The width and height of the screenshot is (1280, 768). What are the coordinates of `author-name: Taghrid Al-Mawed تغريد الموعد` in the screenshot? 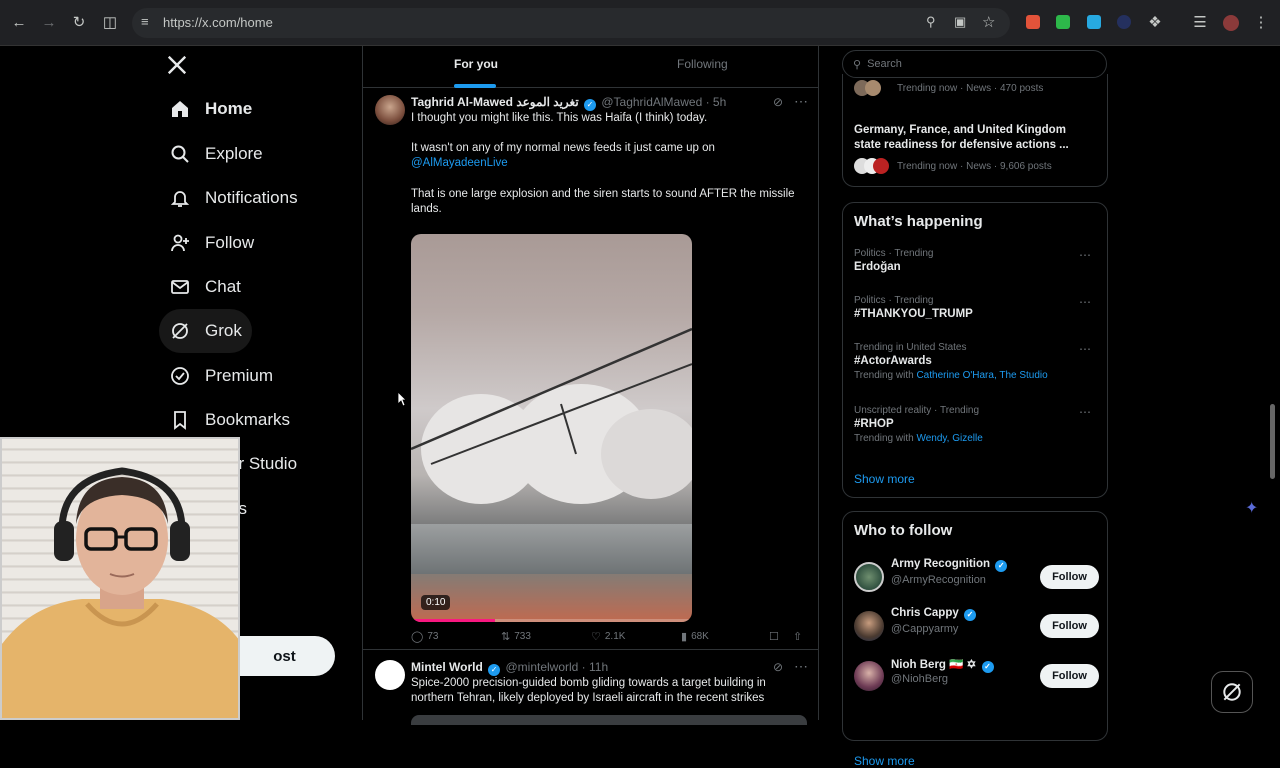 It's located at (495, 102).